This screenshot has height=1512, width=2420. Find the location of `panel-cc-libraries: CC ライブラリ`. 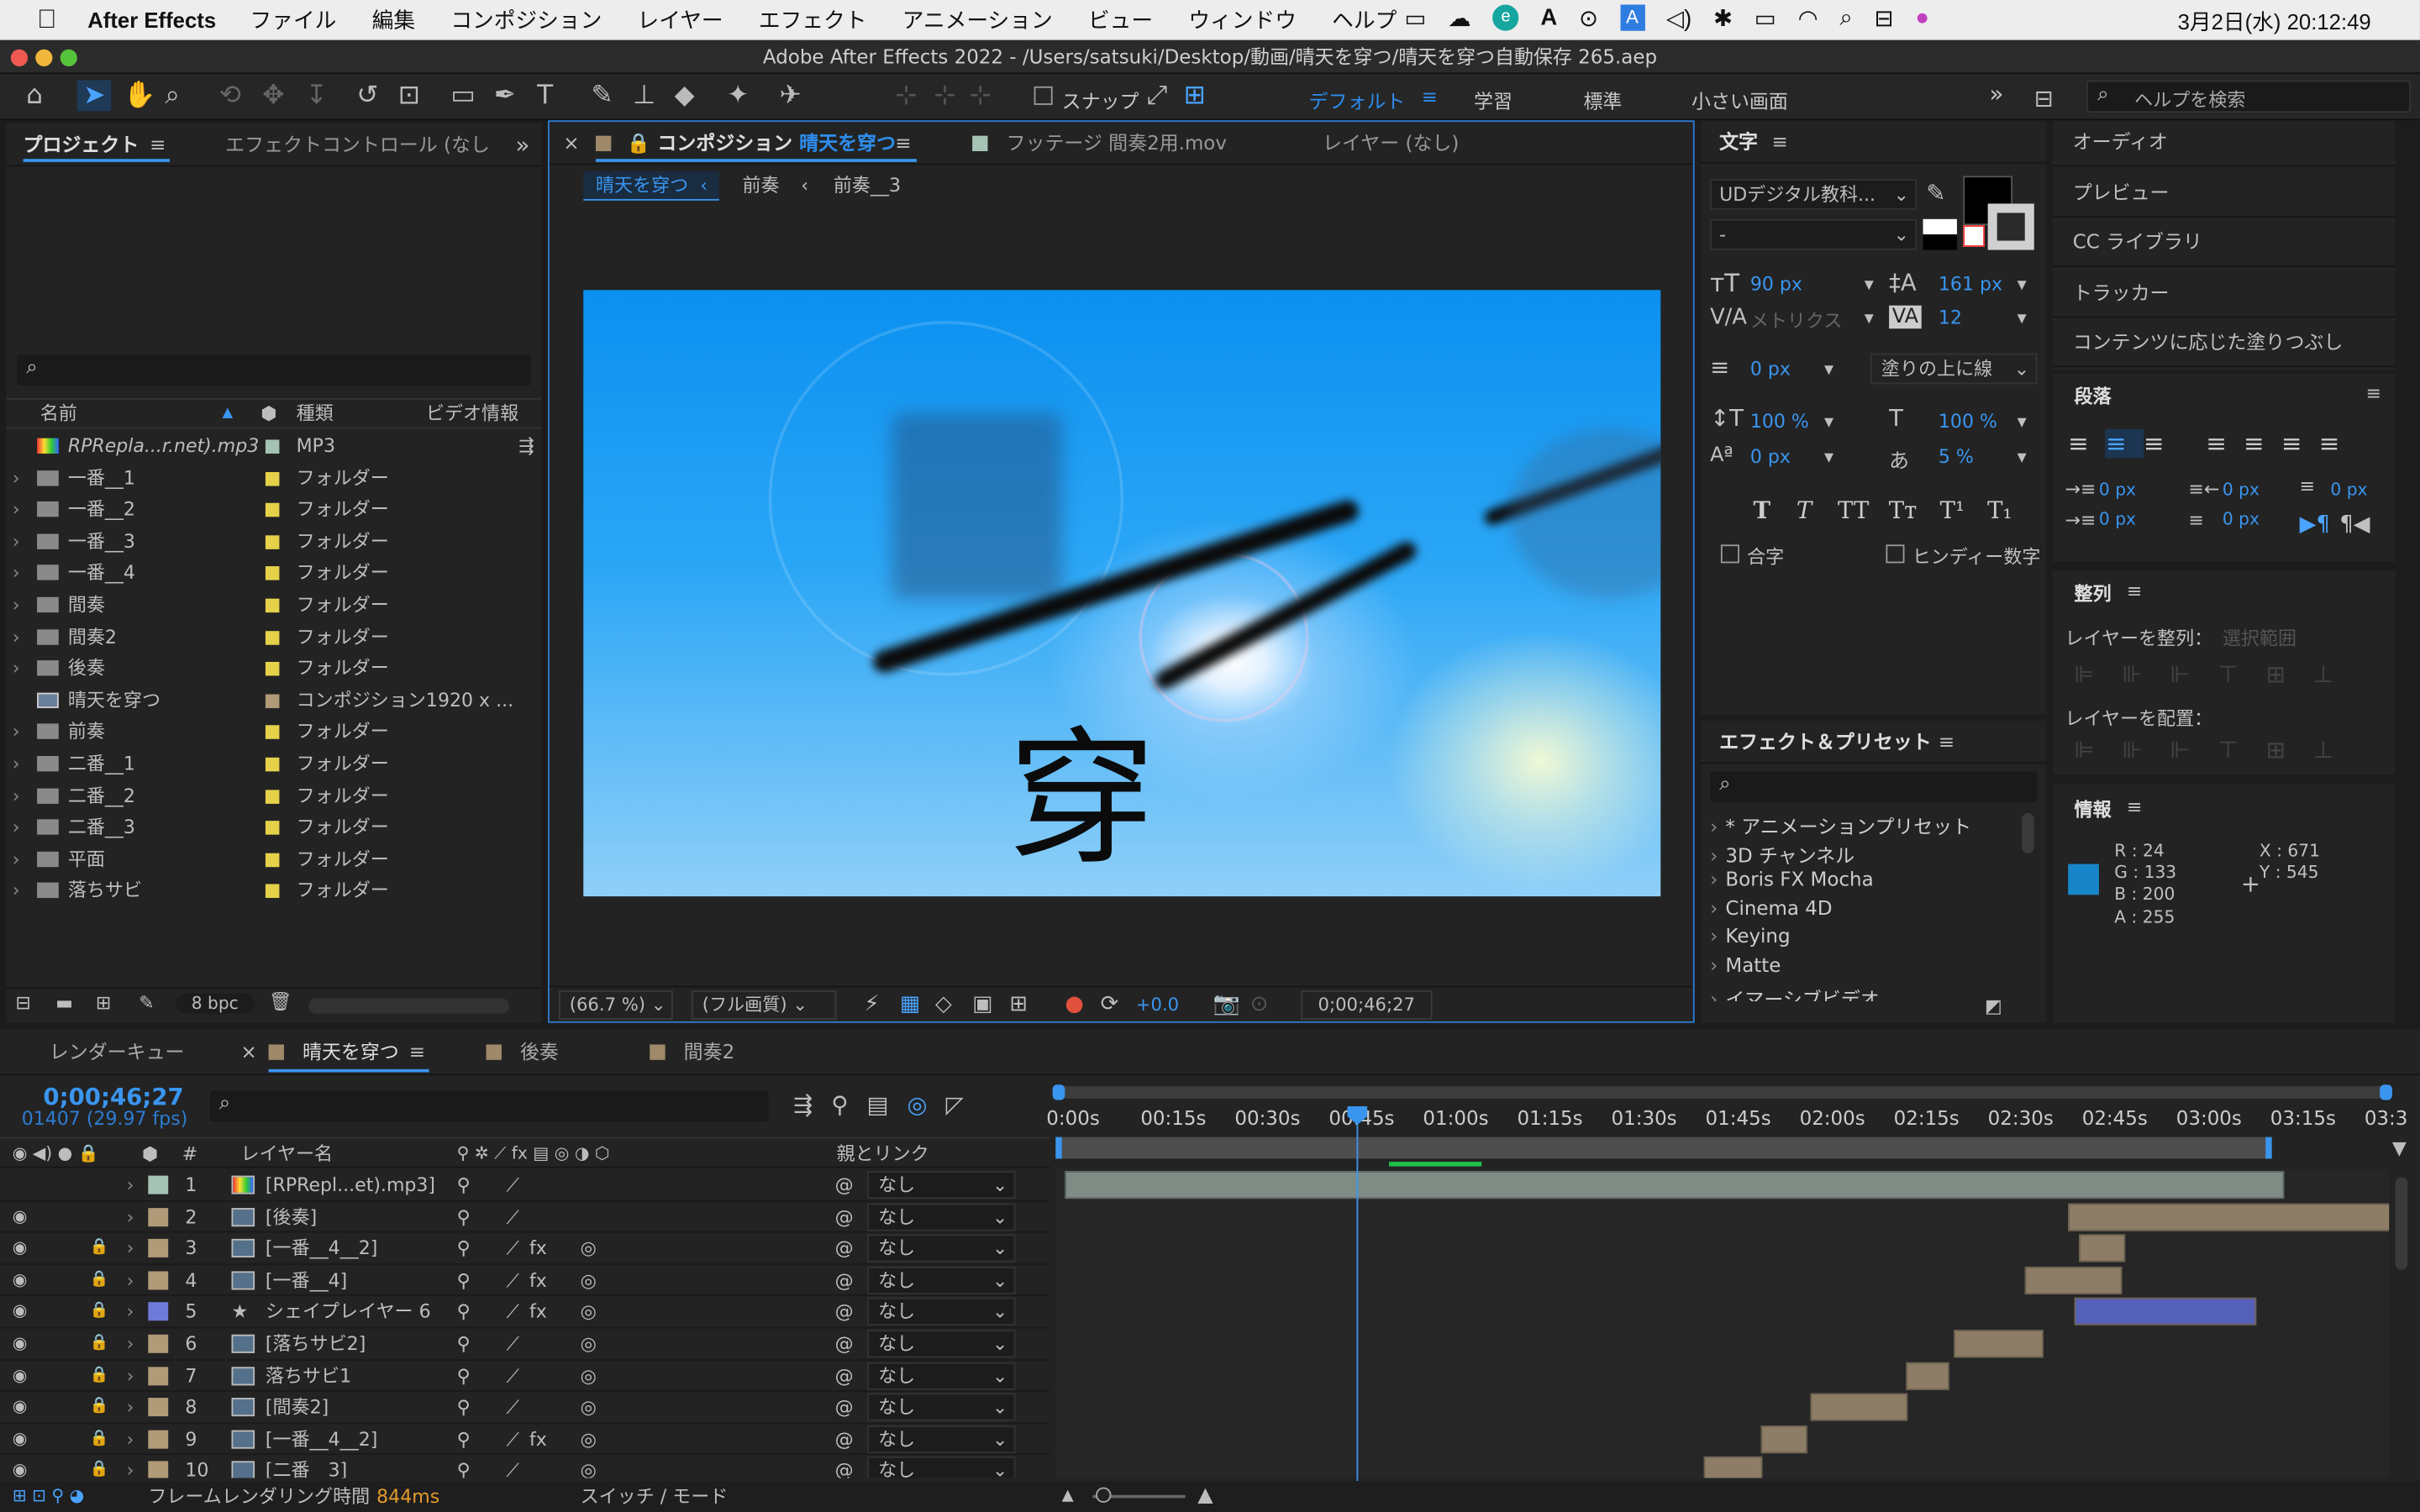

panel-cc-libraries: CC ライブラリ is located at coordinates (2224, 244).